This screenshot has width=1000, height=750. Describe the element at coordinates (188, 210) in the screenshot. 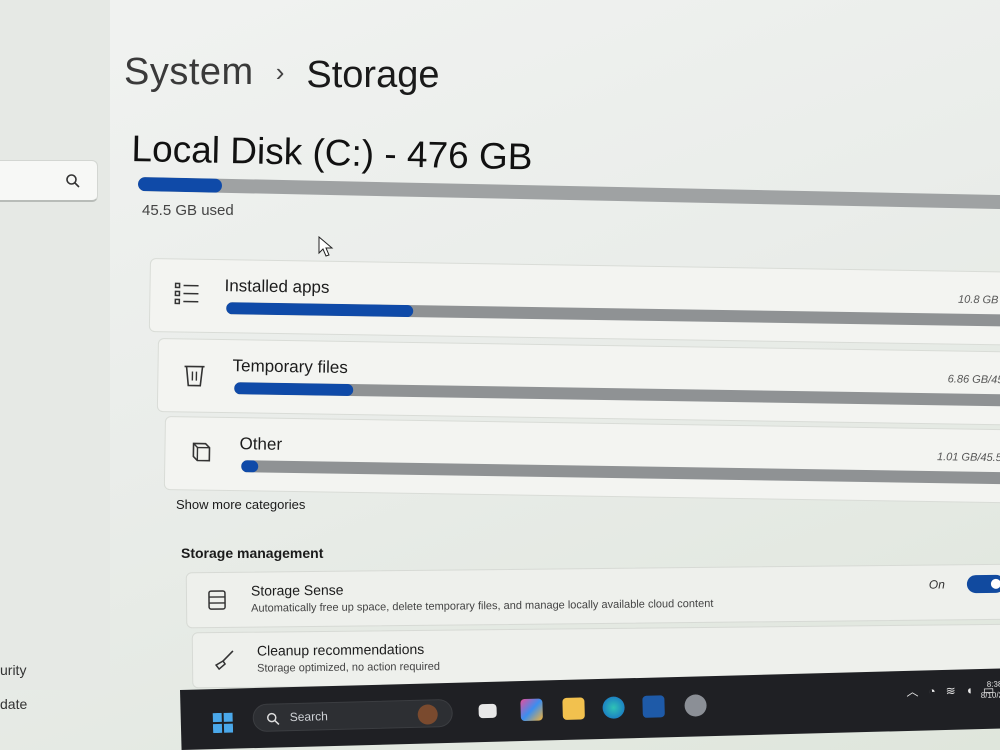

I see `disk-used-label: 45.5 GB used` at that location.